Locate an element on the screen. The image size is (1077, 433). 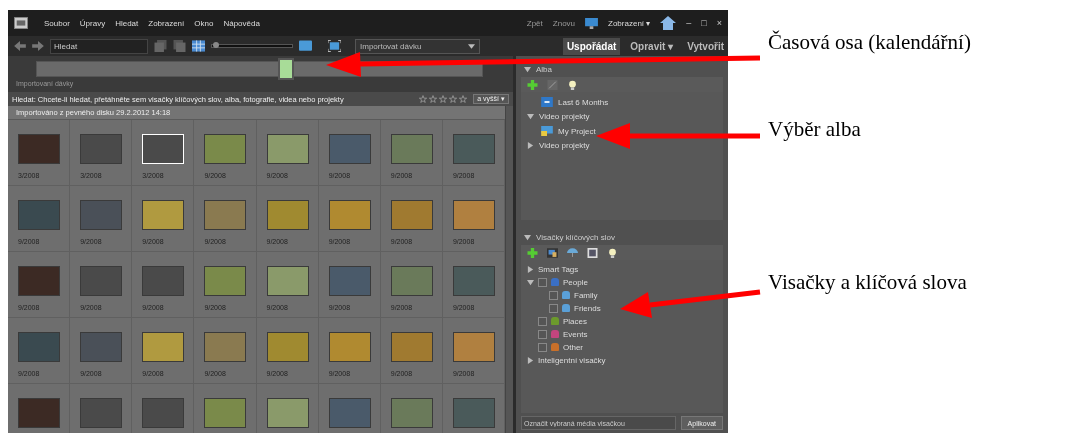
portrait-icon is located at coordinates (592, 252).